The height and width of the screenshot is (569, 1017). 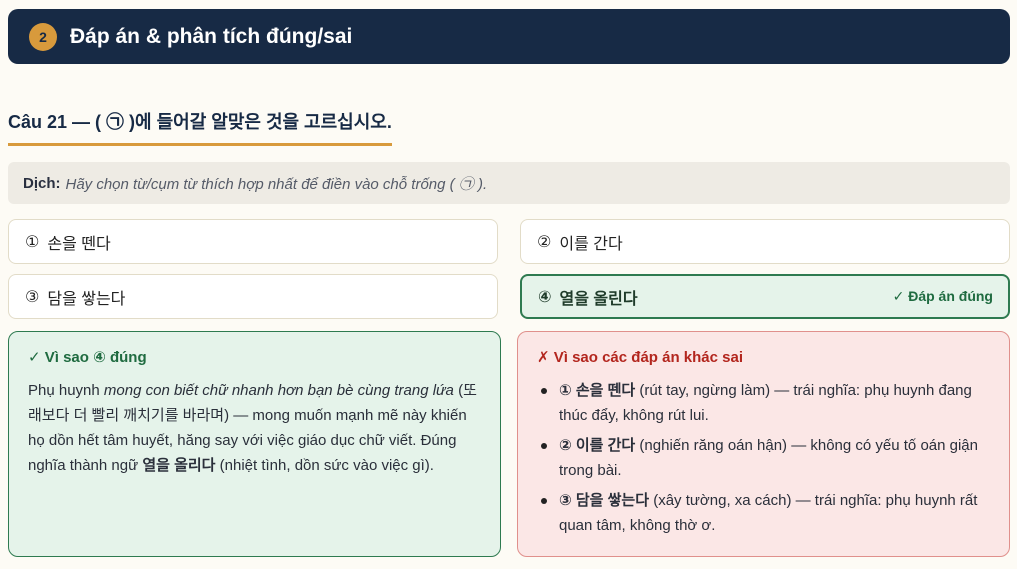 I want to click on correct-answer-badge: ✓ Đáp án đúng, so click(x=942, y=296).